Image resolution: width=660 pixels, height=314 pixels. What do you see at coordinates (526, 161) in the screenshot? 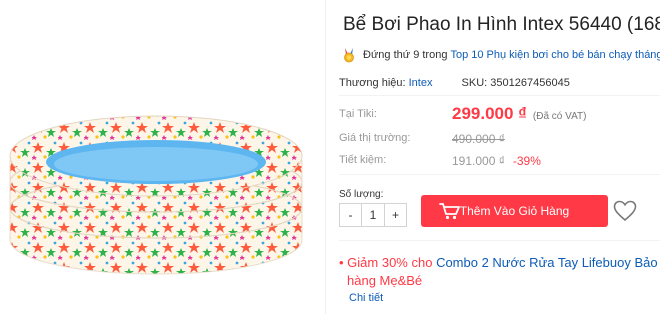
I see `saving-percent: -39%` at bounding box center [526, 161].